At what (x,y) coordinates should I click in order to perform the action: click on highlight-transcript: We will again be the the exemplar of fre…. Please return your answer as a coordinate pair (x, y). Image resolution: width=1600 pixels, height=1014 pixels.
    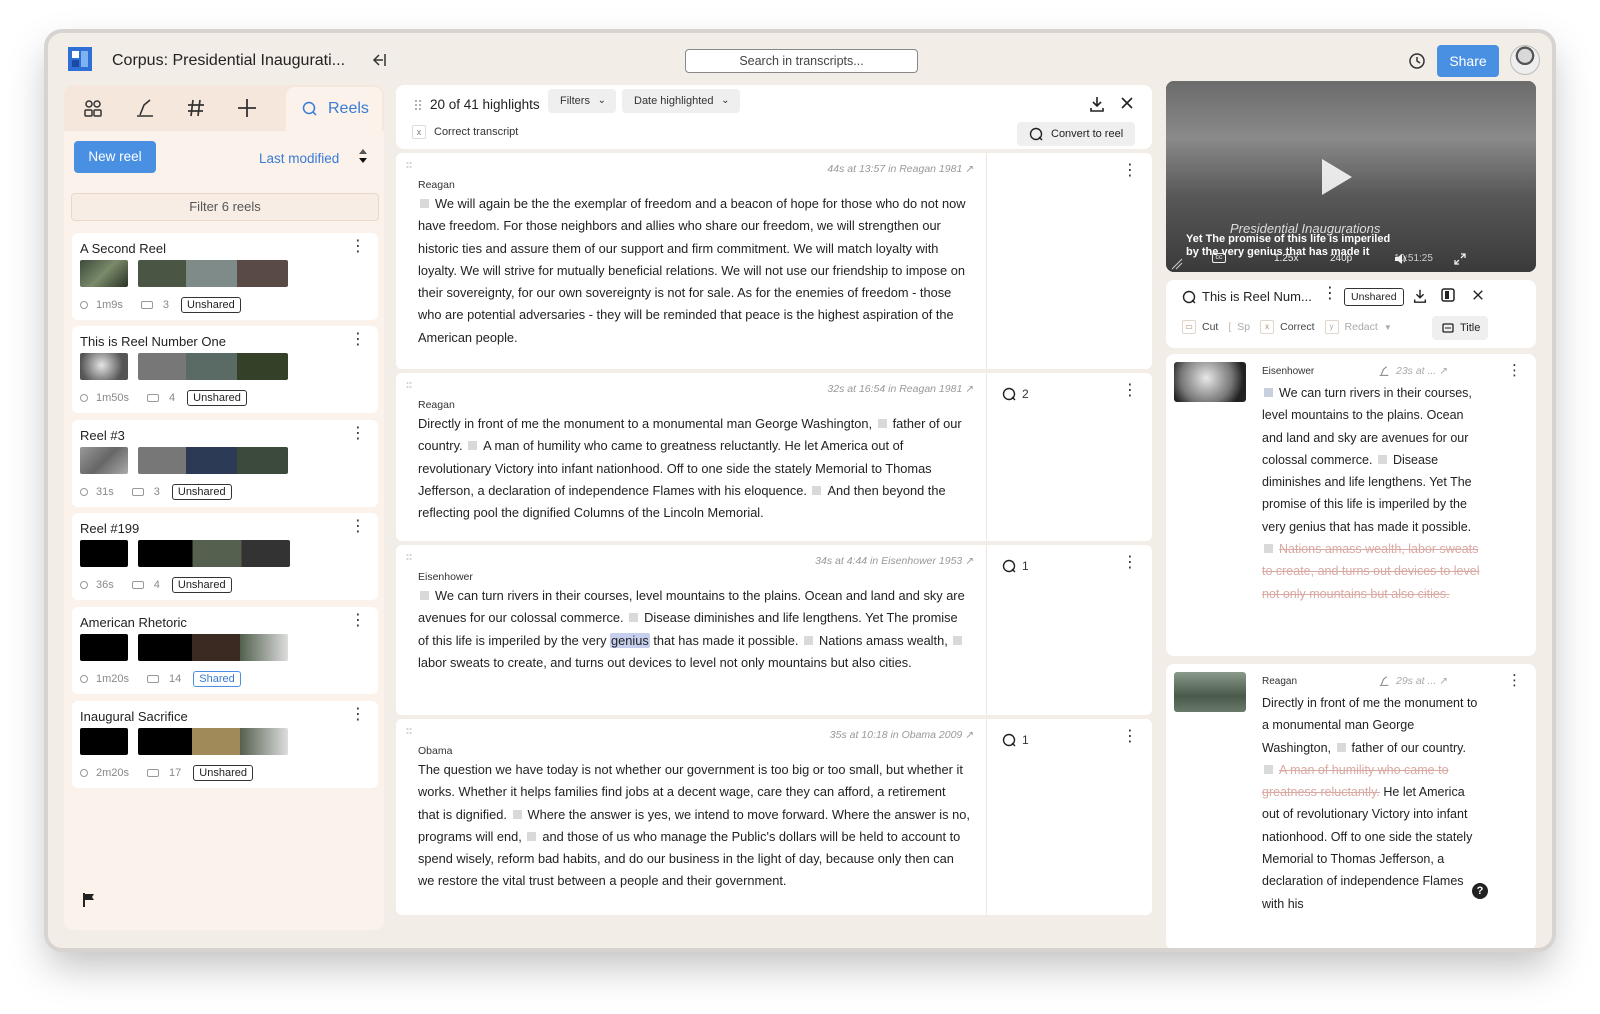
    Looking at the image, I should click on (694, 271).